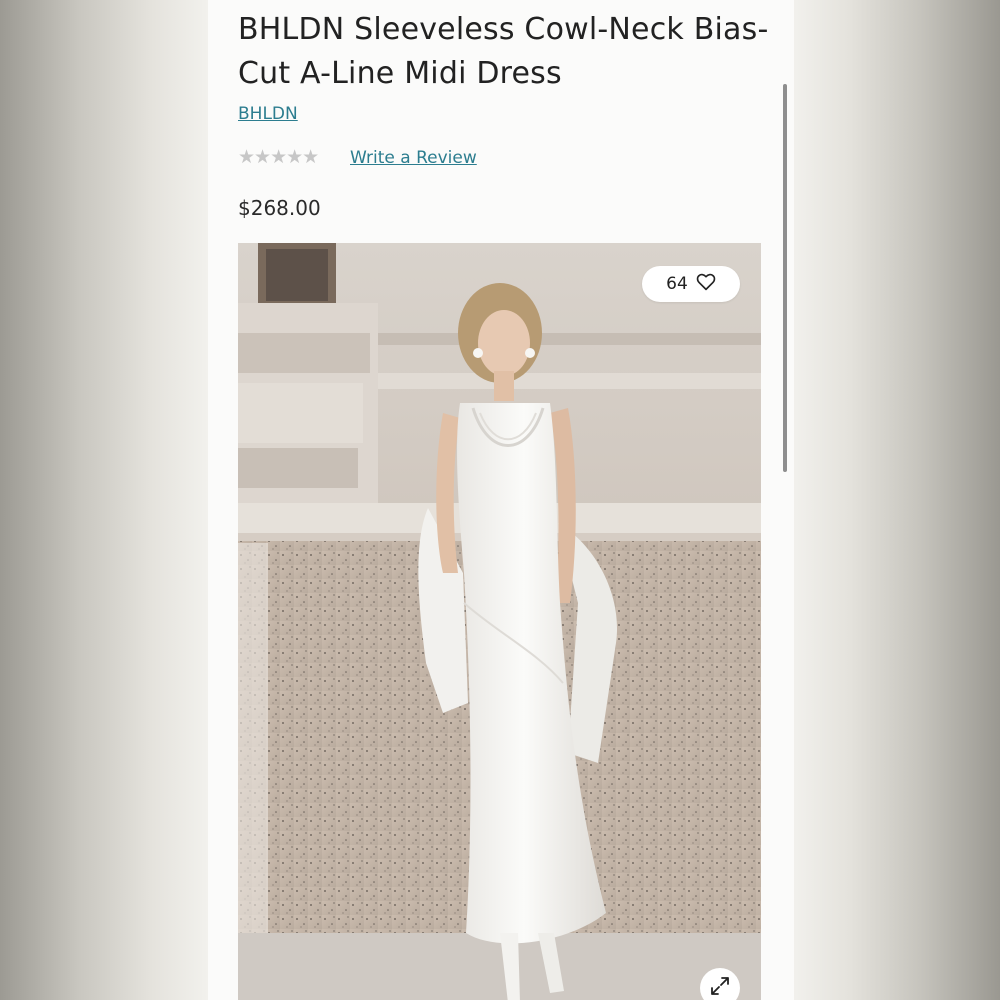  Describe the element at coordinates (677, 284) in the screenshot. I see `wishlist-count: 64` at that location.